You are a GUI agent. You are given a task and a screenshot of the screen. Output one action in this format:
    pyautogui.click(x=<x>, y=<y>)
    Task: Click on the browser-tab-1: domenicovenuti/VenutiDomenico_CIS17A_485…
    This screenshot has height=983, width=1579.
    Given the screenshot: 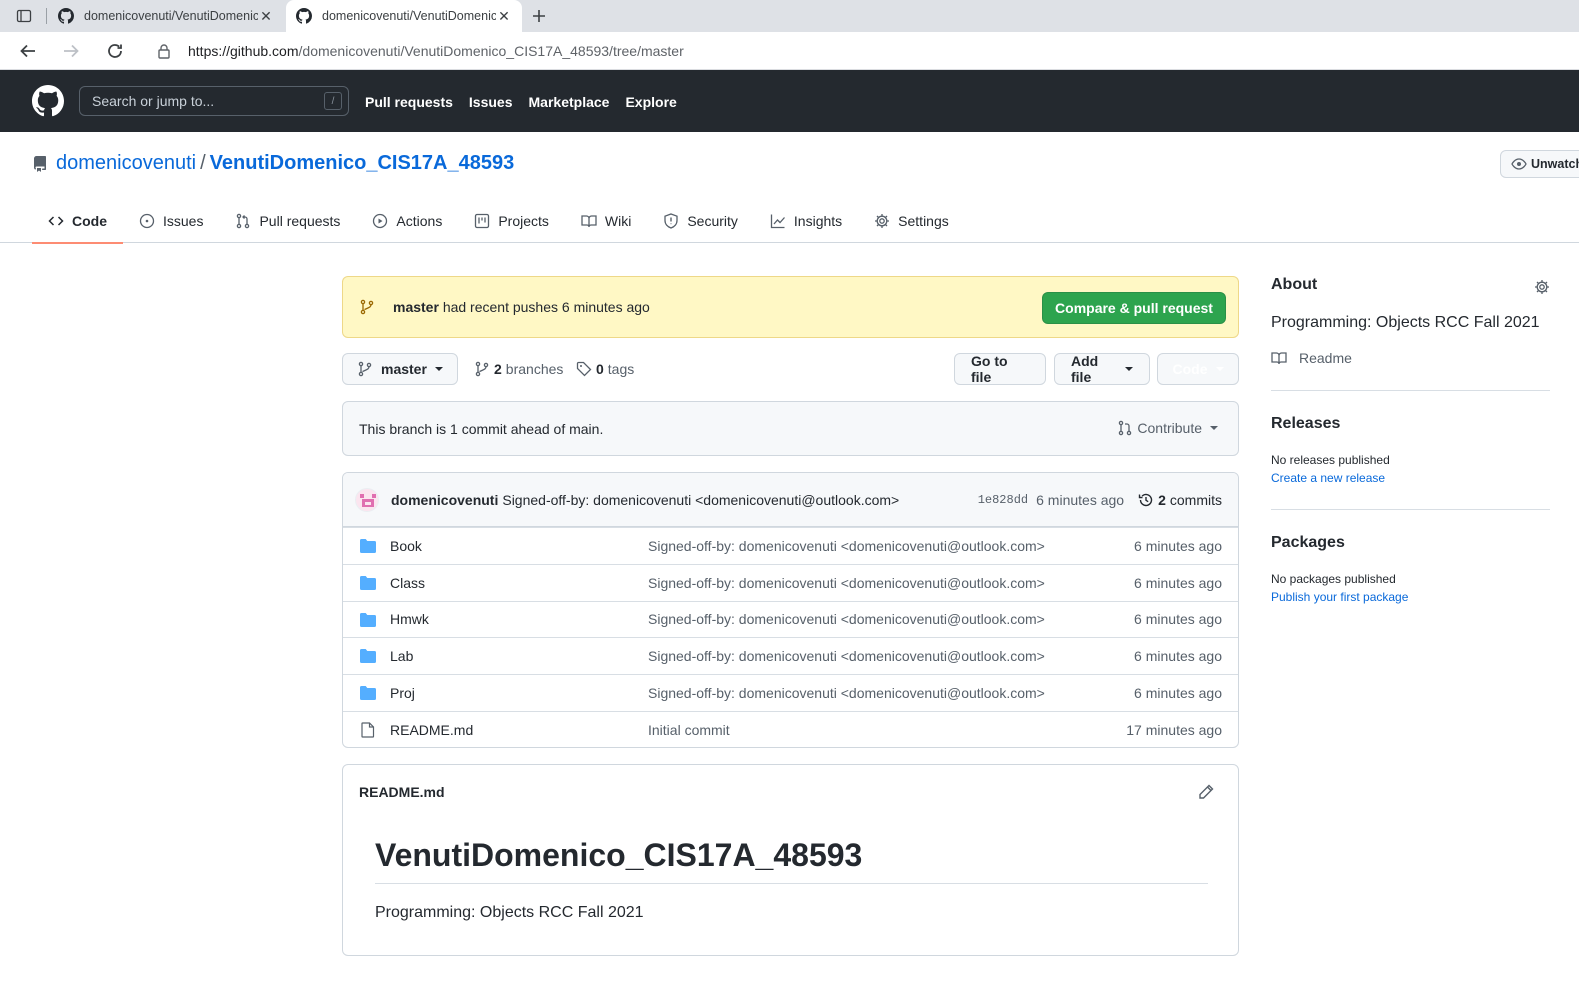 What is the action you would take?
    pyautogui.click(x=166, y=16)
    